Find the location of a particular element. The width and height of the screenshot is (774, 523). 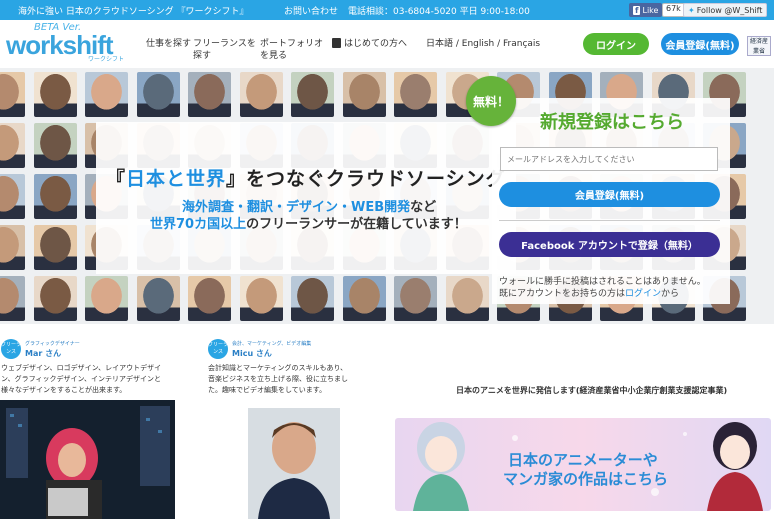

anime-banner-line1: 日本のアニメーターや is located at coordinates (583, 459).